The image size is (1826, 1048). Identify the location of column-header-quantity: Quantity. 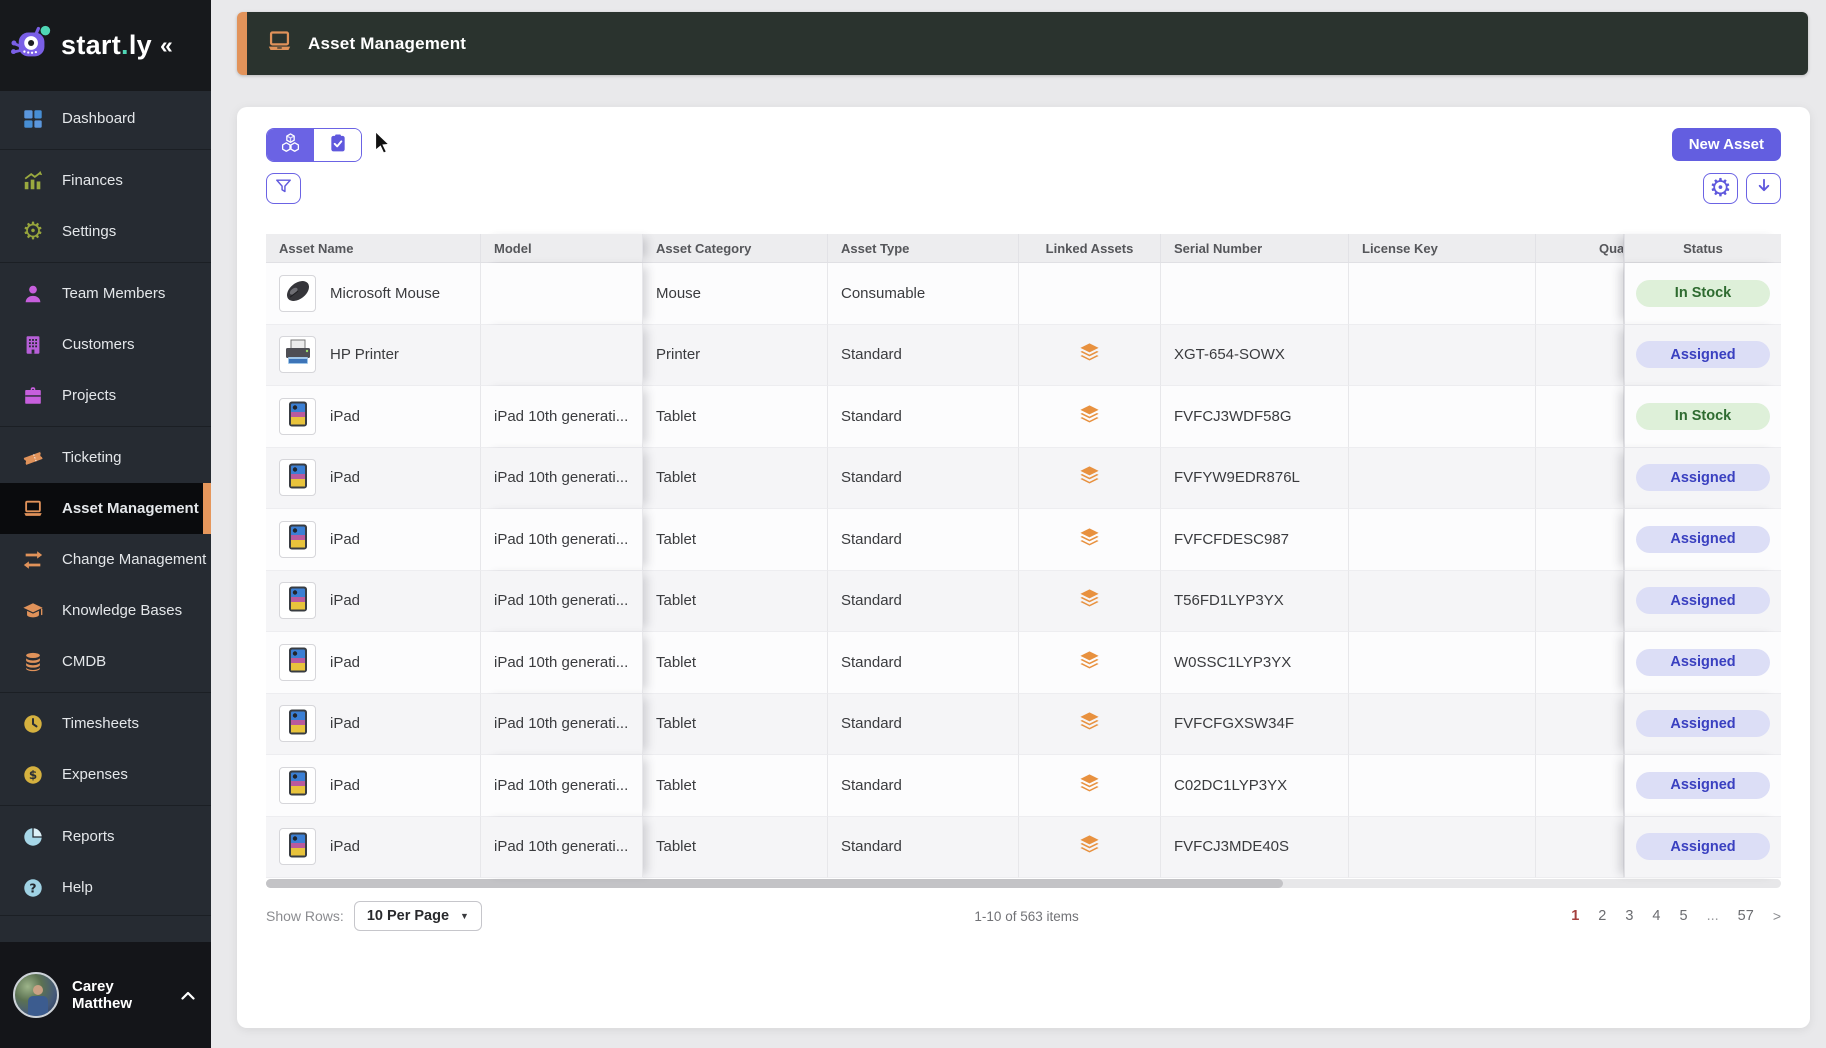
(1580, 248).